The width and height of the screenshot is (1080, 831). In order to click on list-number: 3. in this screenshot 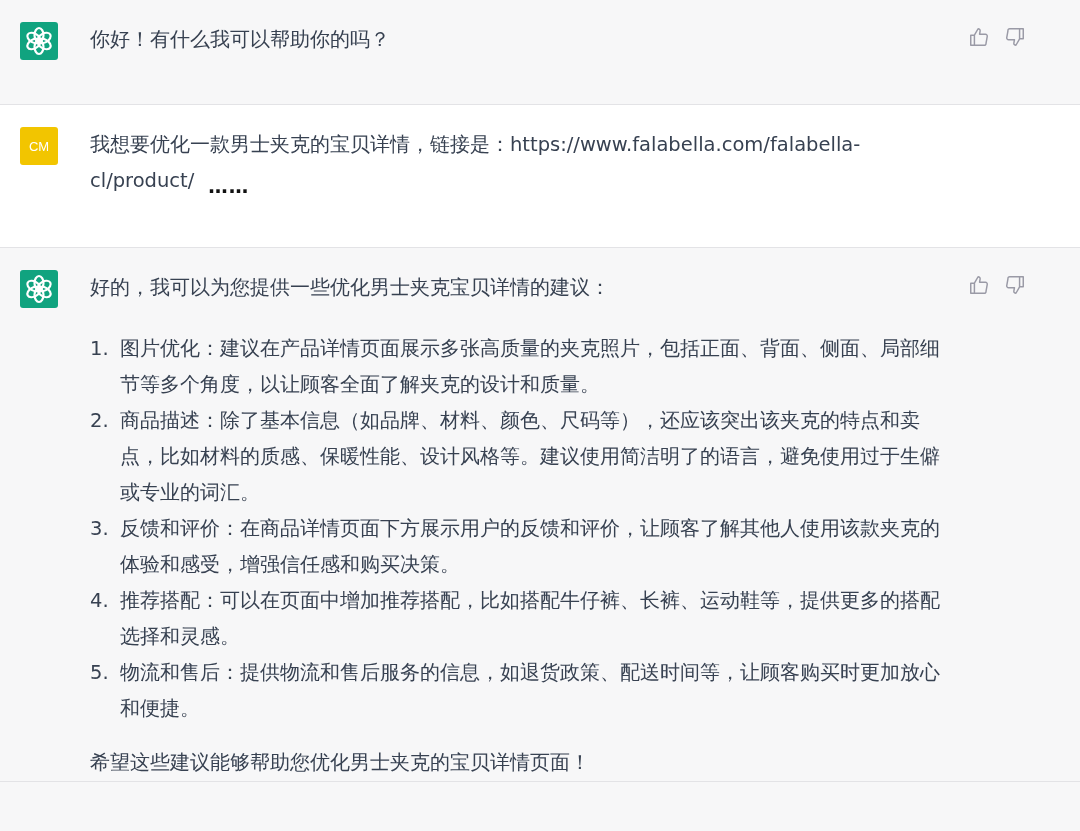, I will do `click(100, 529)`.